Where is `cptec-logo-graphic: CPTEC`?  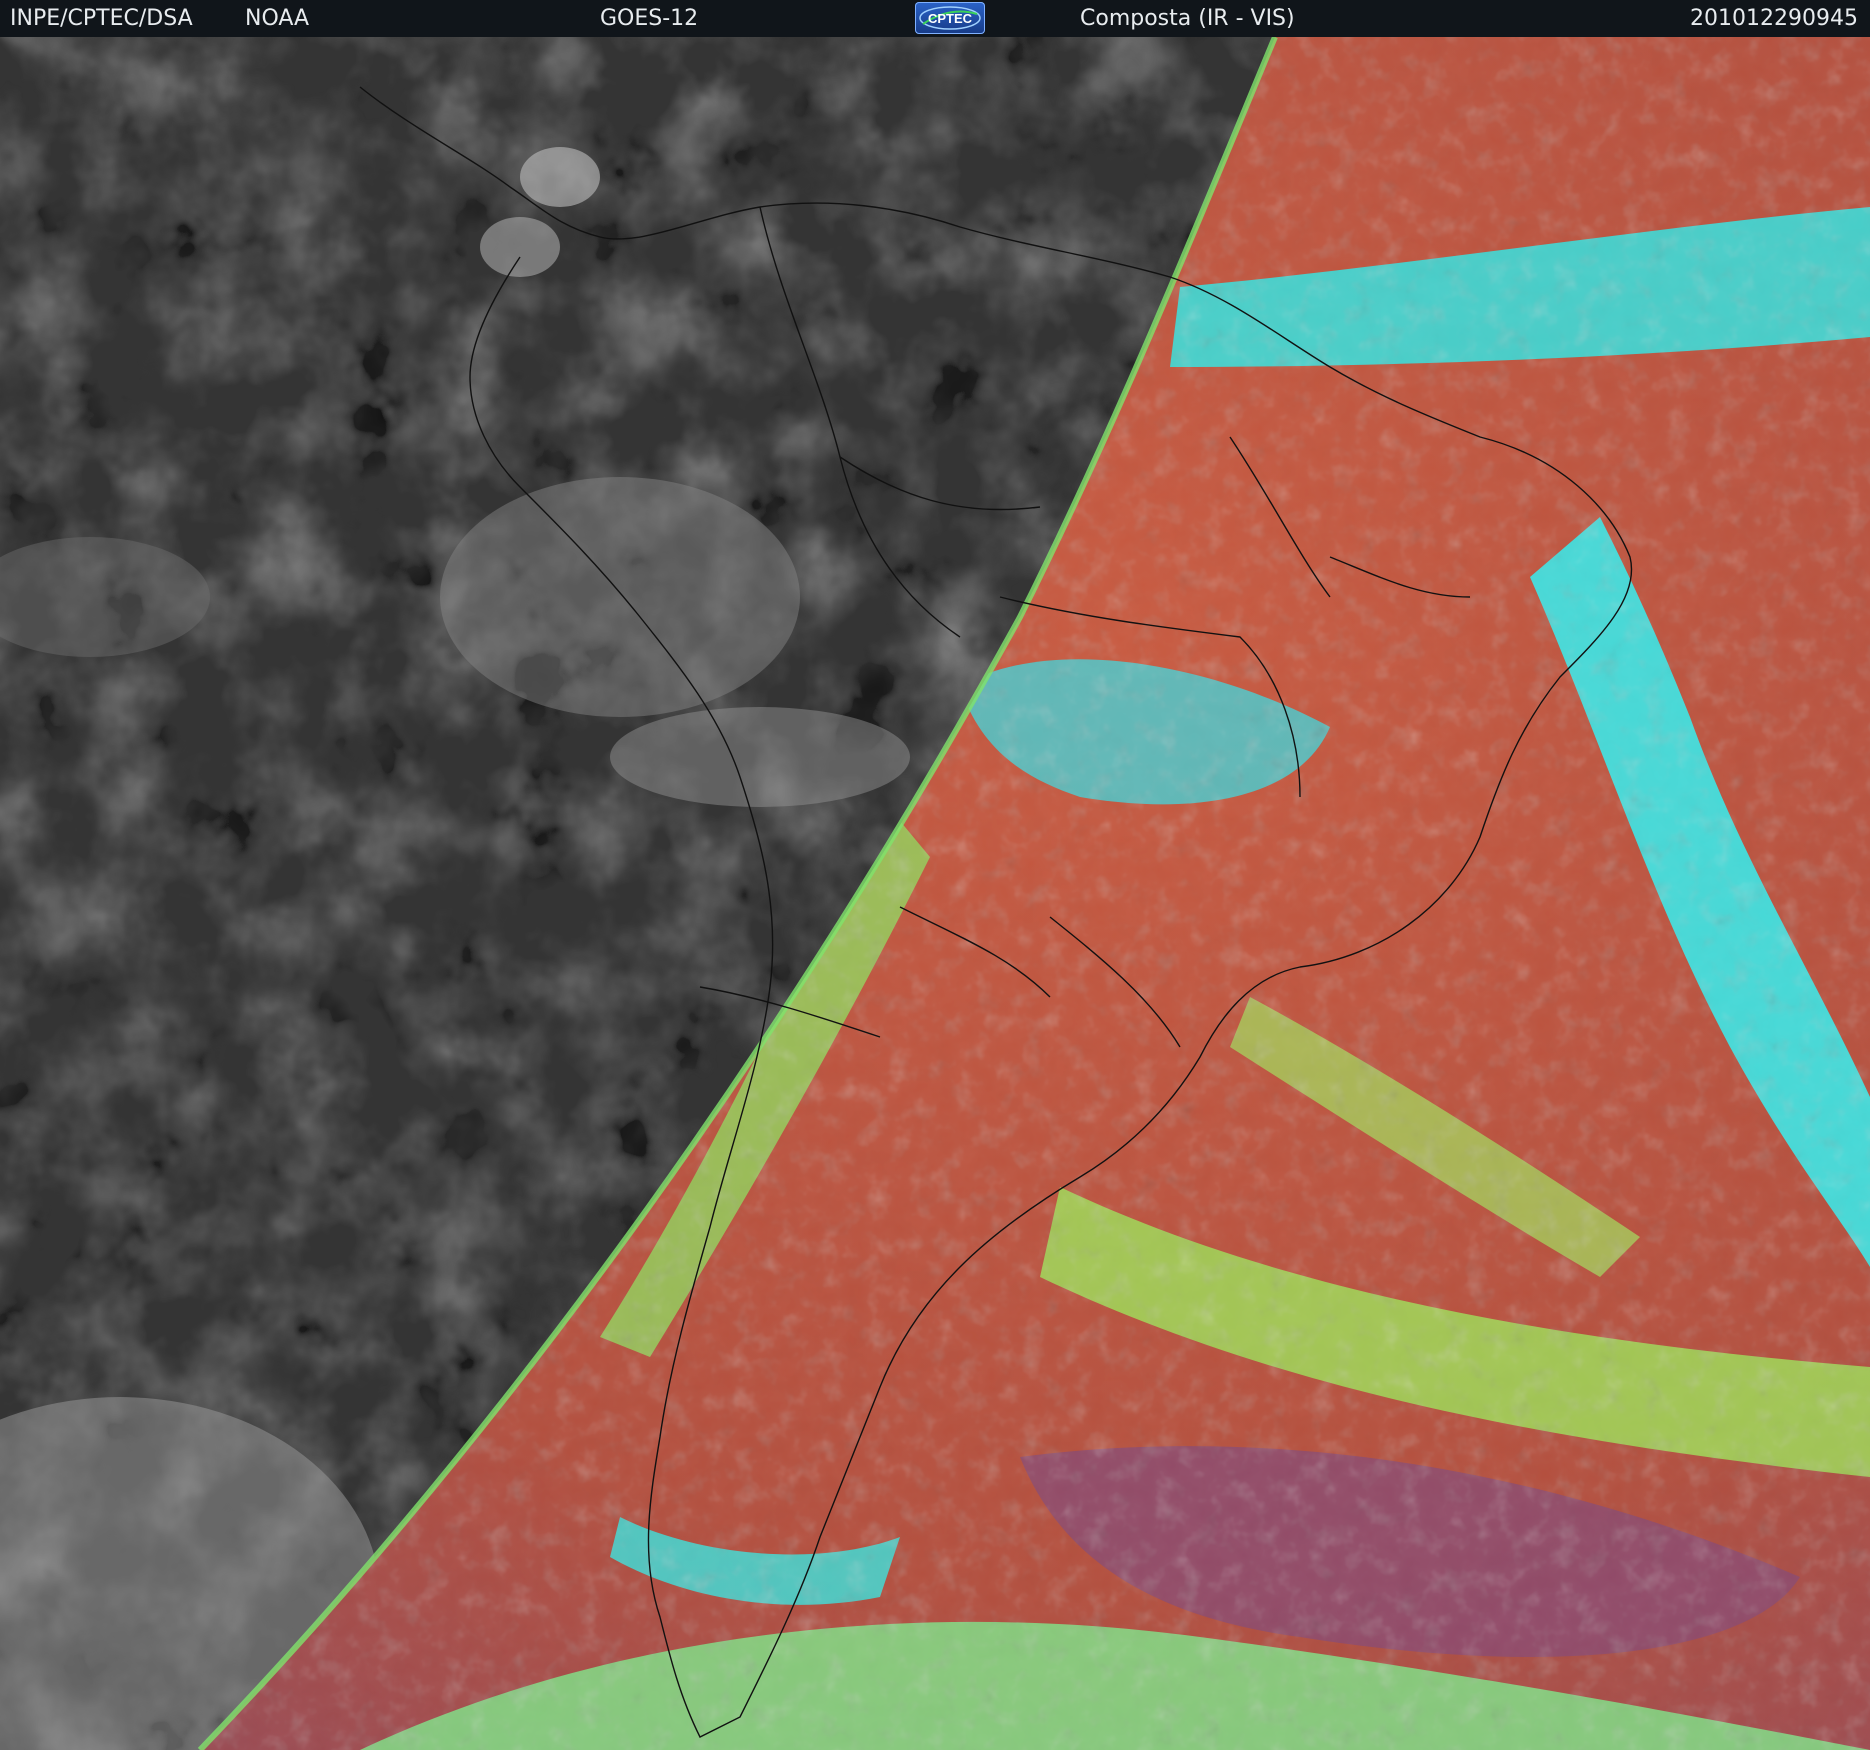
cptec-logo-graphic: CPTEC is located at coordinates (950, 18).